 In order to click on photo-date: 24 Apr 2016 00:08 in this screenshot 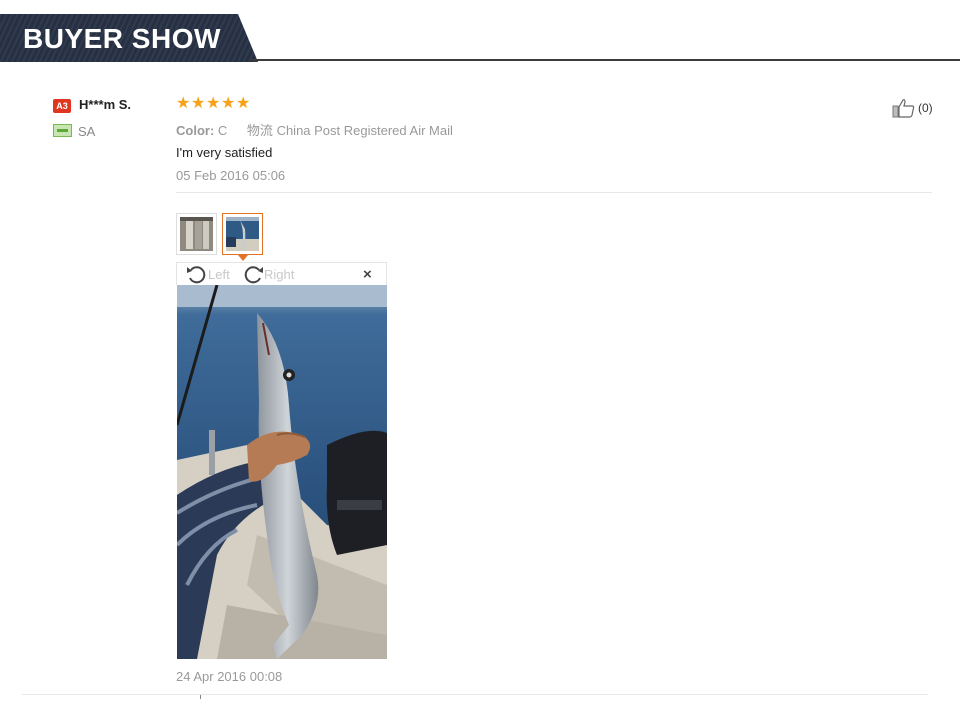, I will do `click(229, 676)`.